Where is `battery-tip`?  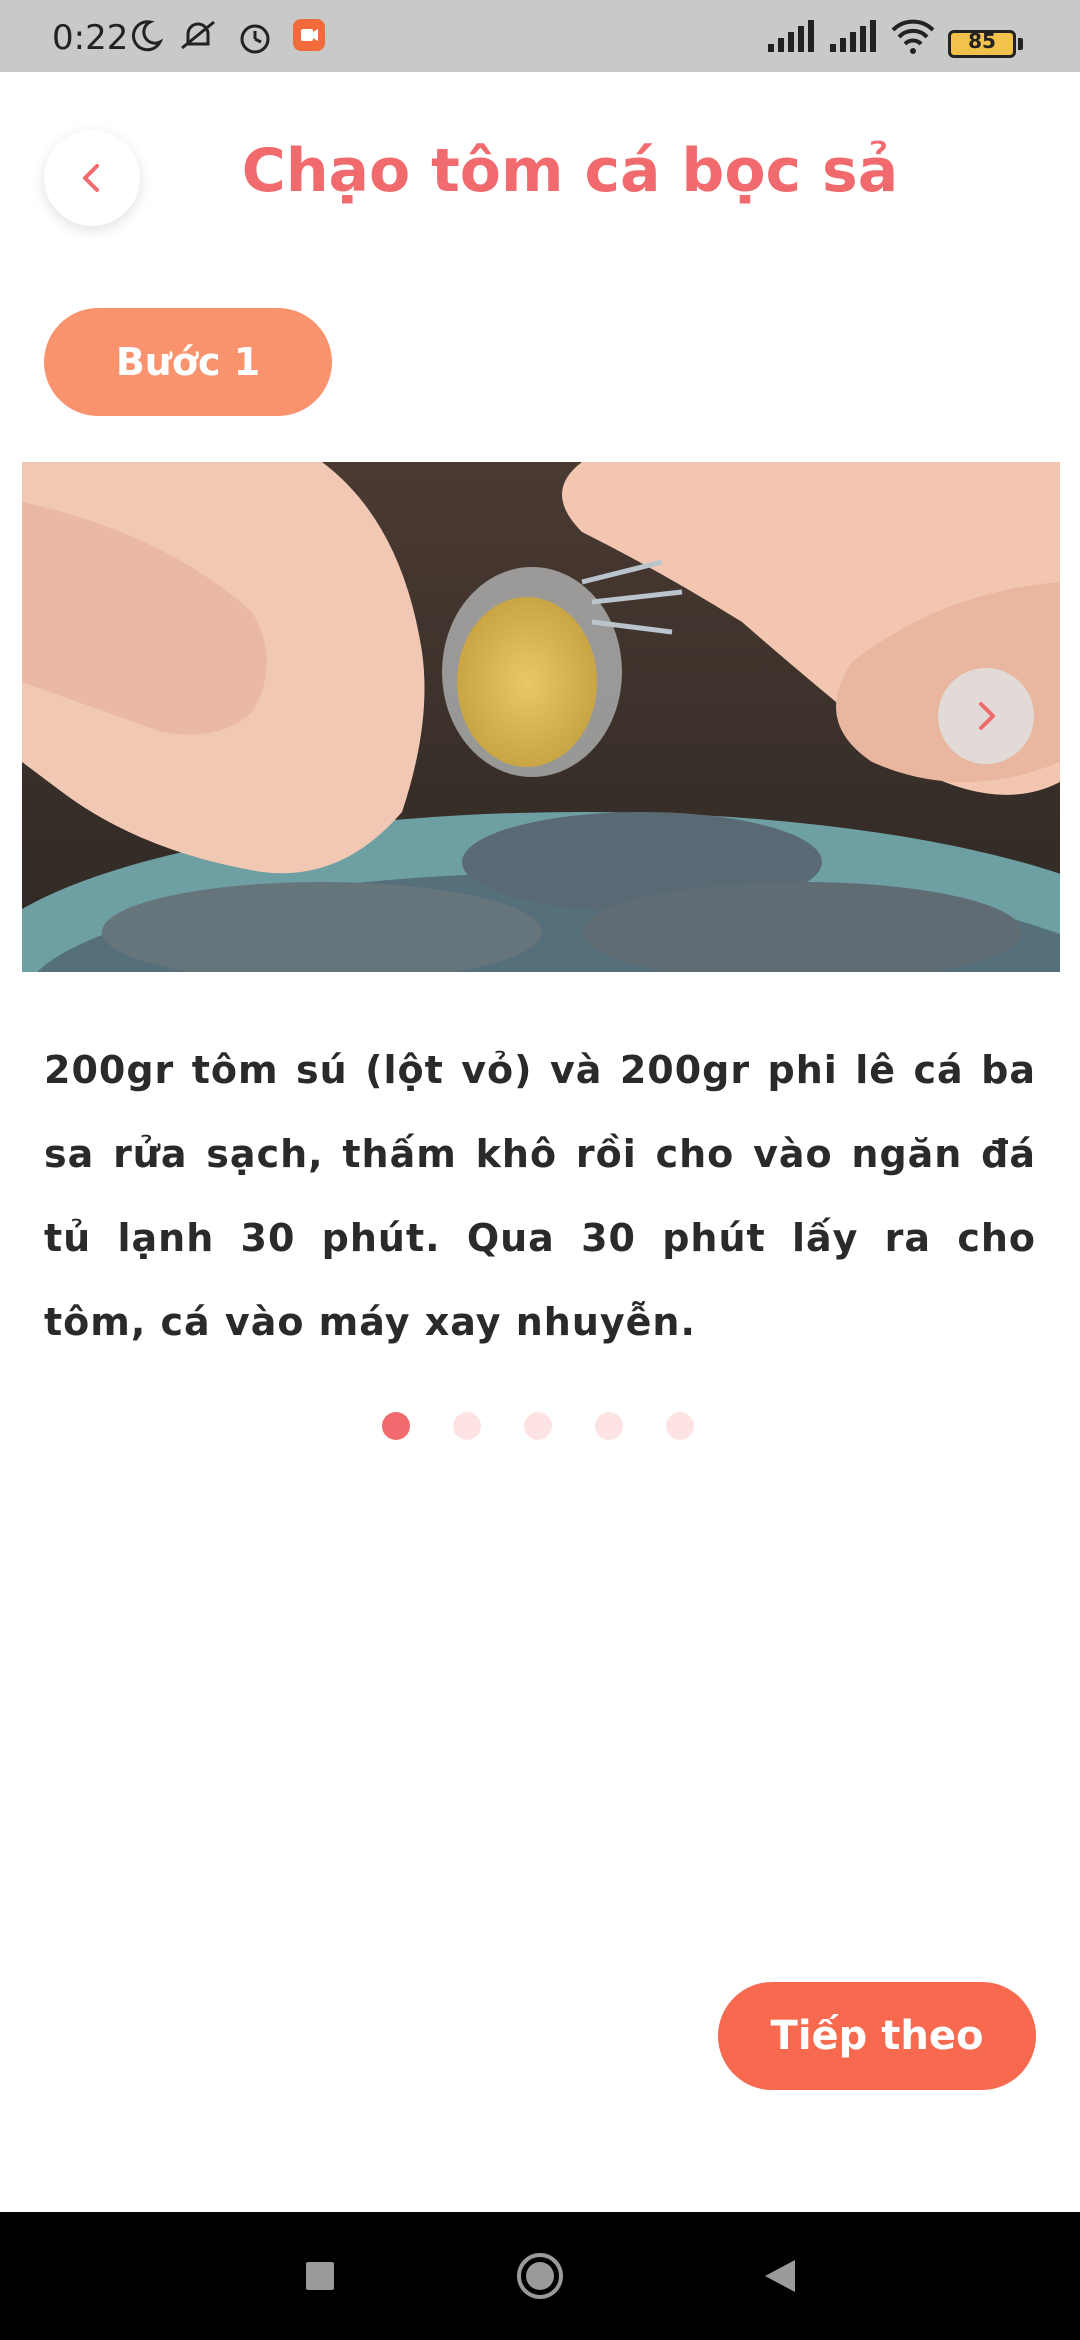 battery-tip is located at coordinates (1020, 44).